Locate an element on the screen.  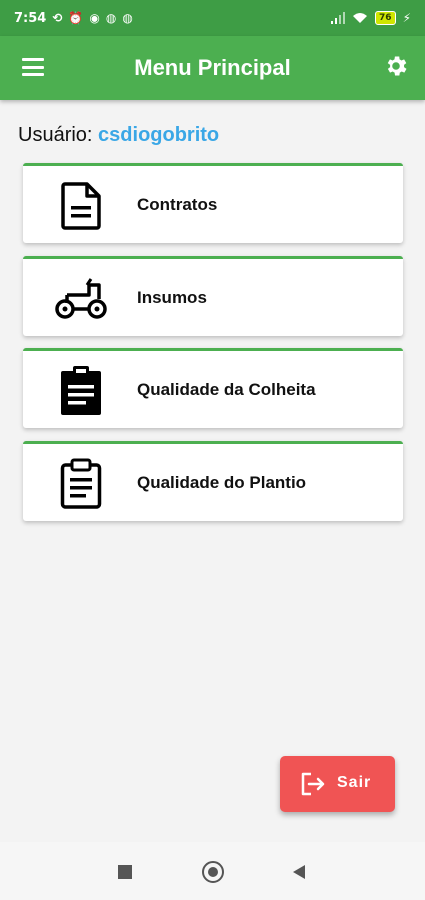
app-notification-icon: ◍ is located at coordinates (111, 18).